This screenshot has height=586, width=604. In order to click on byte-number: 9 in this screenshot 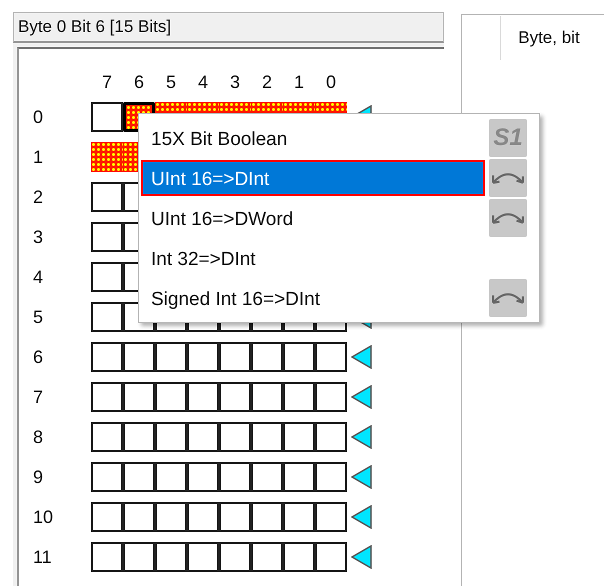, I will do `click(38, 477)`.